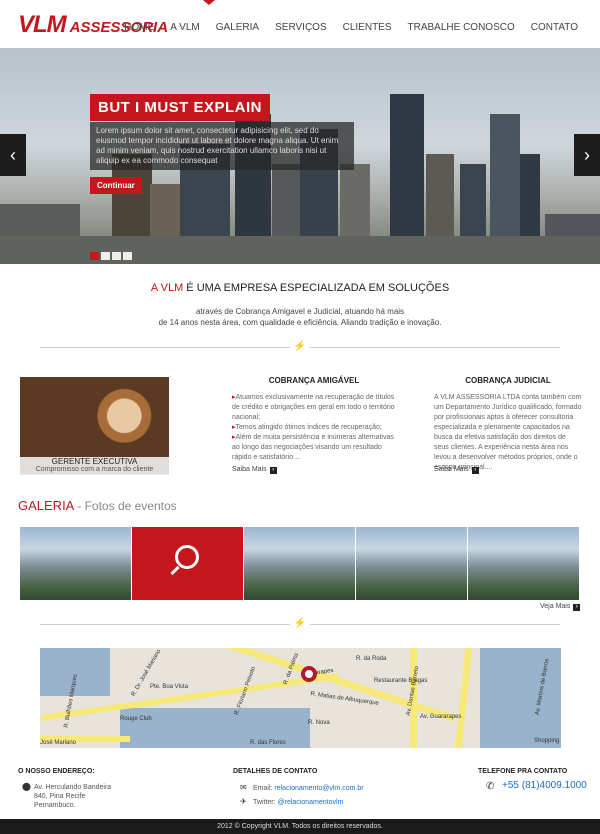 This screenshot has height=834, width=600. I want to click on nav-active-marker, so click(209, 2).